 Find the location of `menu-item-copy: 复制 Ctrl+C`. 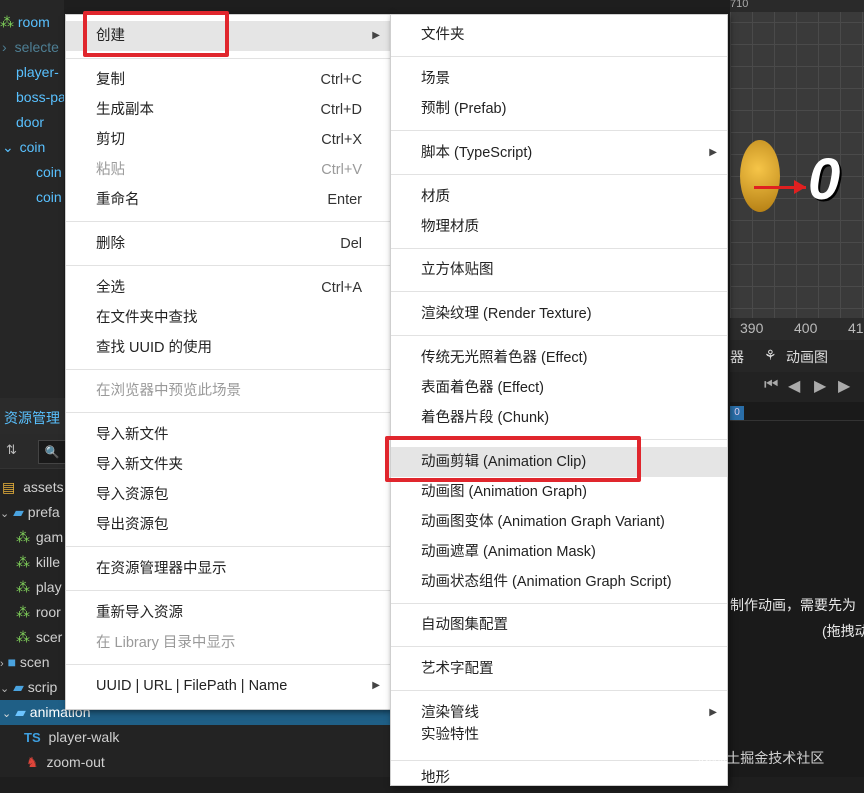

menu-item-copy: 复制 Ctrl+C is located at coordinates (228, 80).